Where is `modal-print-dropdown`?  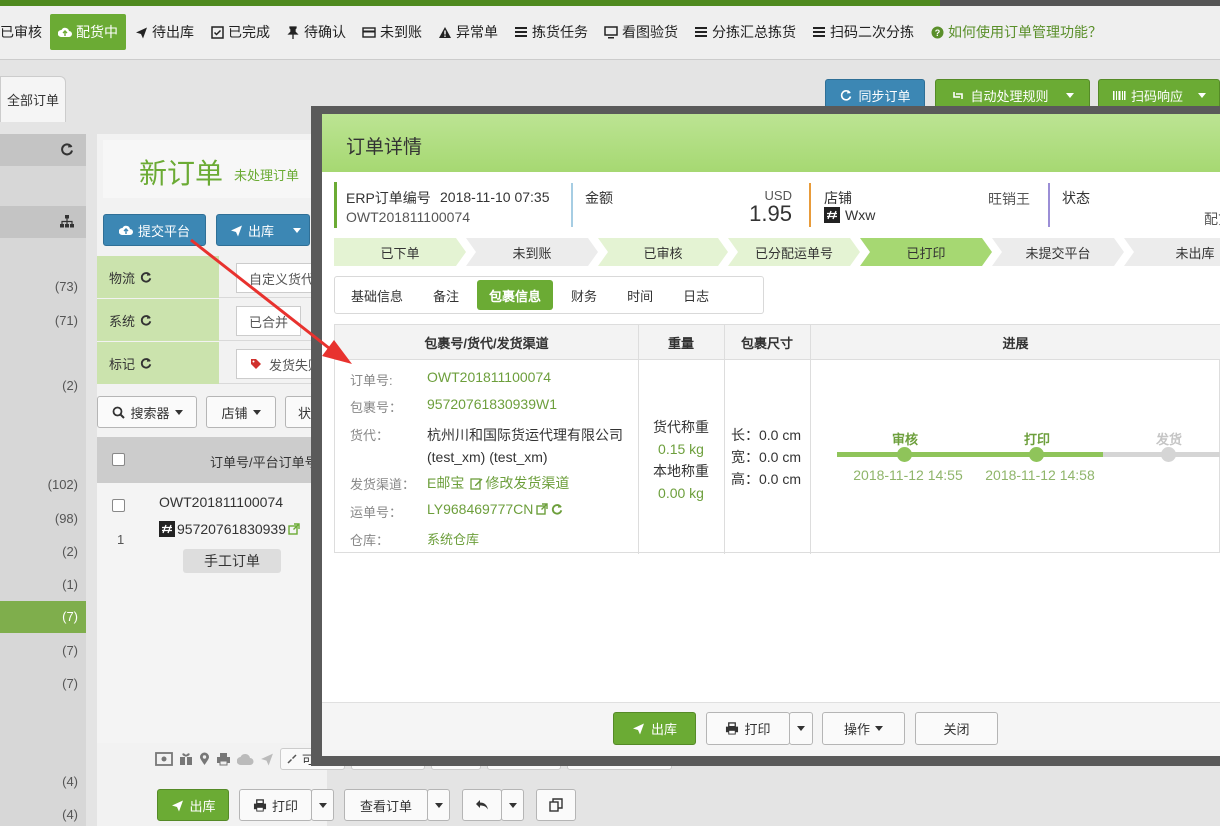
modal-print-dropdown is located at coordinates (801, 728).